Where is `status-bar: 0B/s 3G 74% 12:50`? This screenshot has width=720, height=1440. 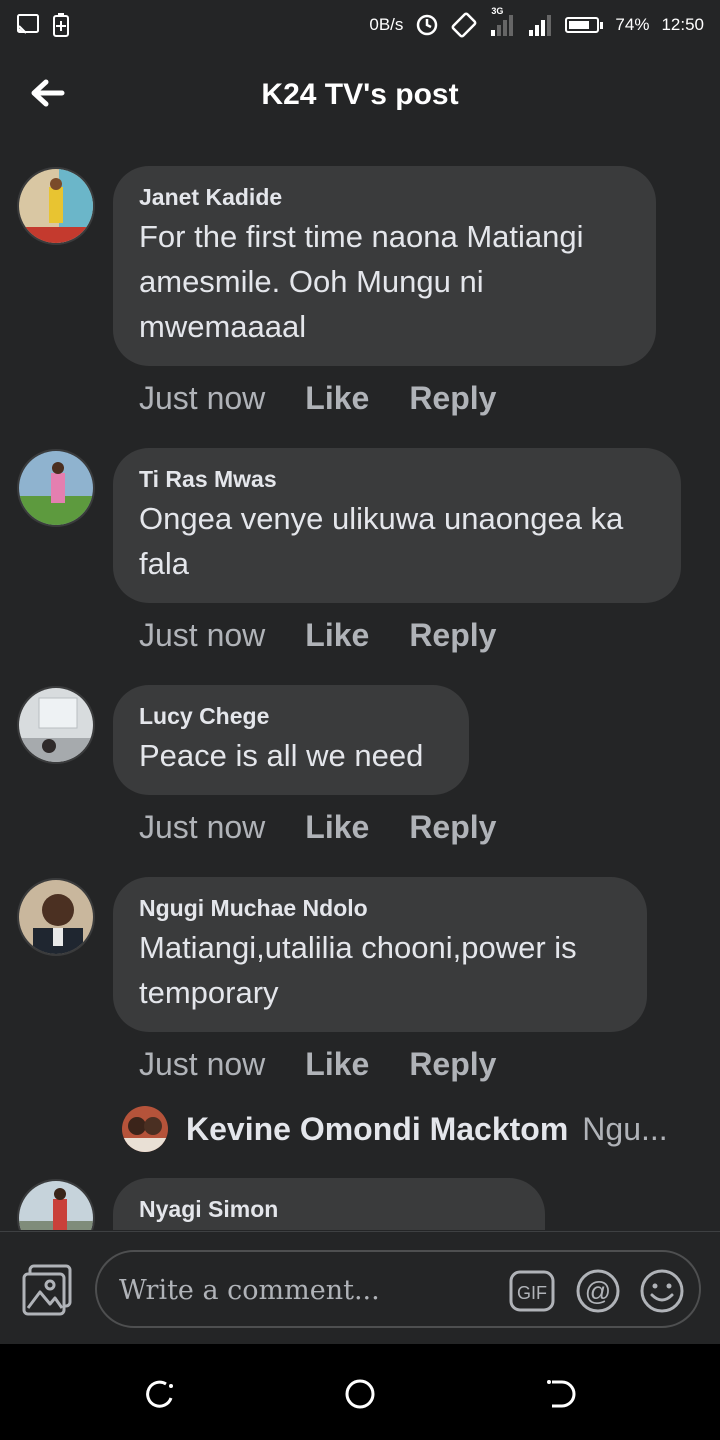 status-bar: 0B/s 3G 74% 12:50 is located at coordinates (360, 25).